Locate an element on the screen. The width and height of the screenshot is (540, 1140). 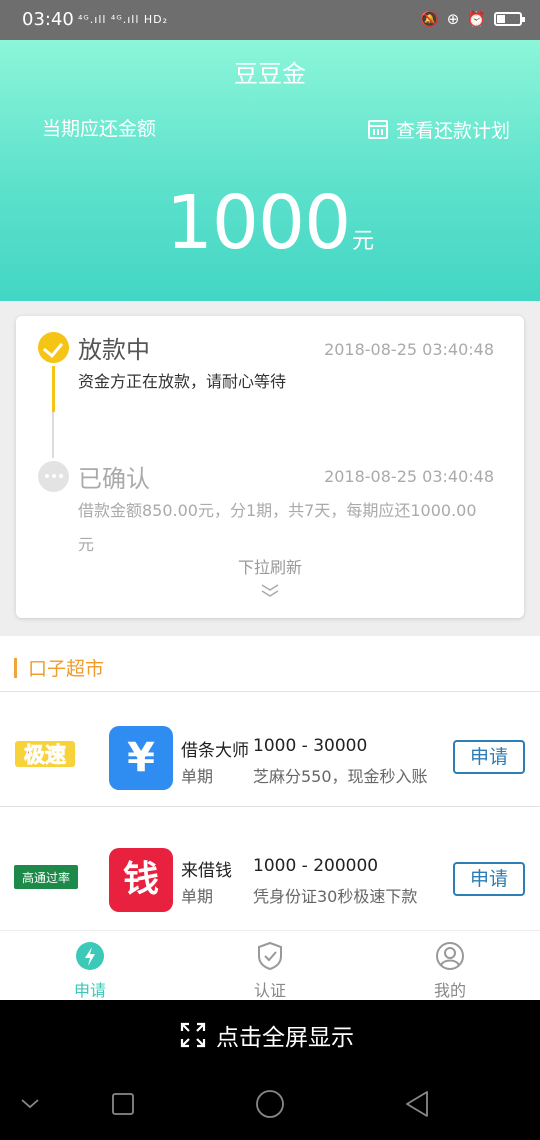
fullscreen-bar: 点击全屏显示 is located at coordinates (270, 1035).